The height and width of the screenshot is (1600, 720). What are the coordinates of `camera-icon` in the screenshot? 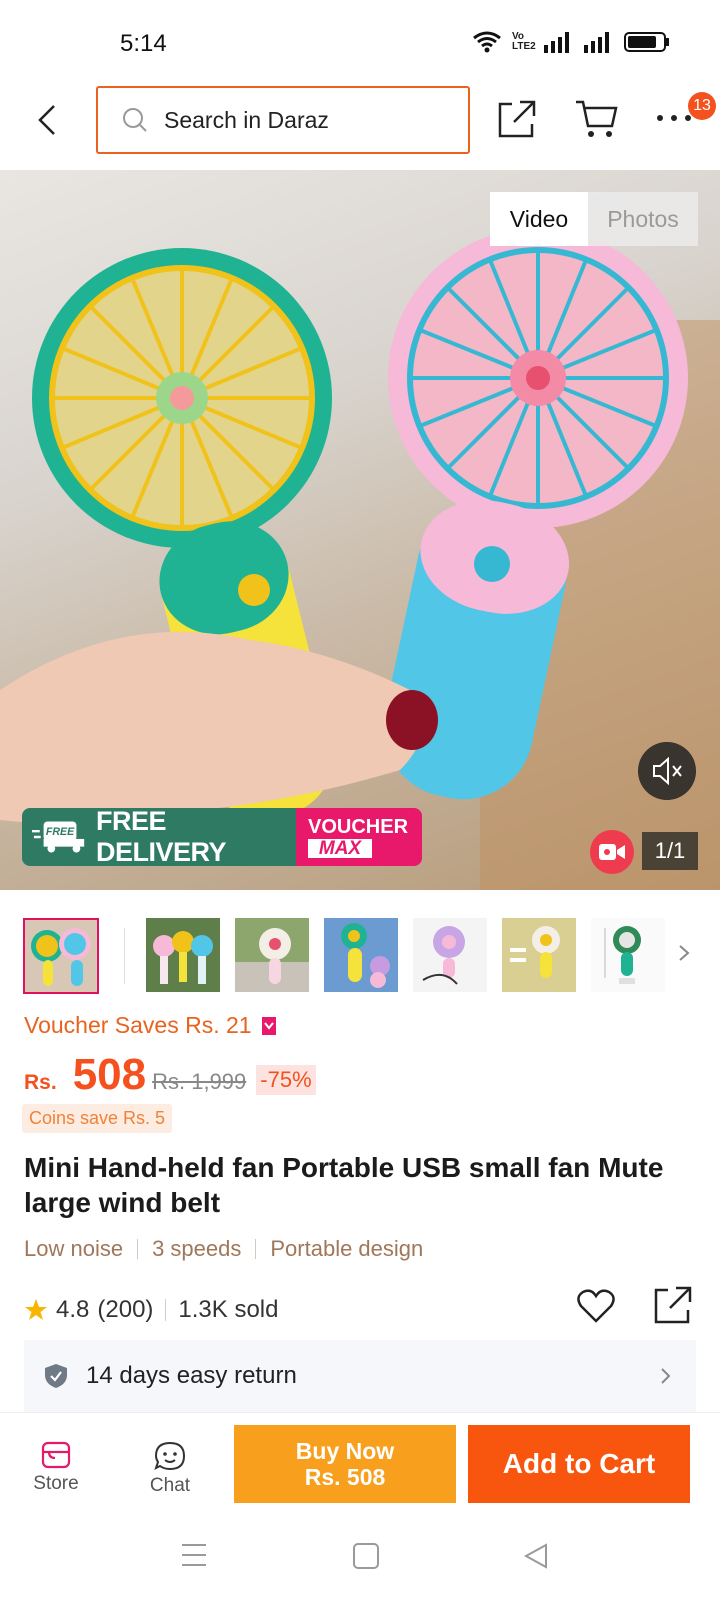 It's located at (612, 852).